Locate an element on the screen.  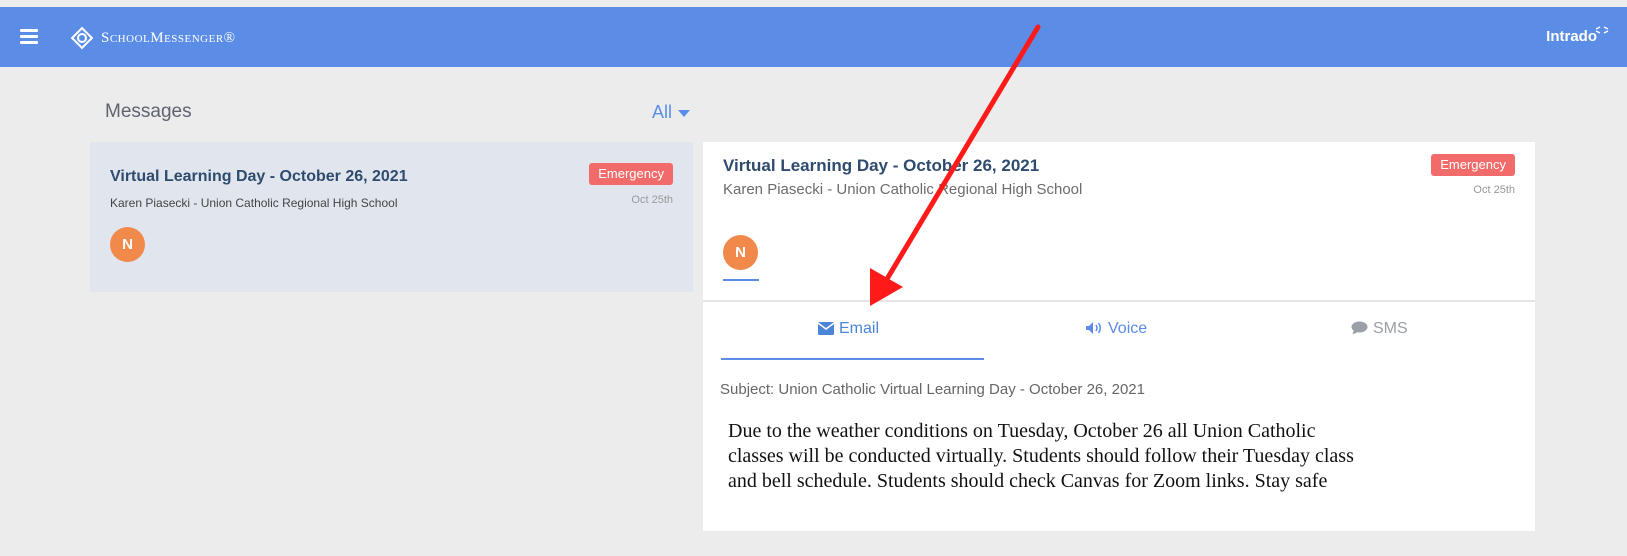
tab-sms: SMS is located at coordinates (1379, 329).